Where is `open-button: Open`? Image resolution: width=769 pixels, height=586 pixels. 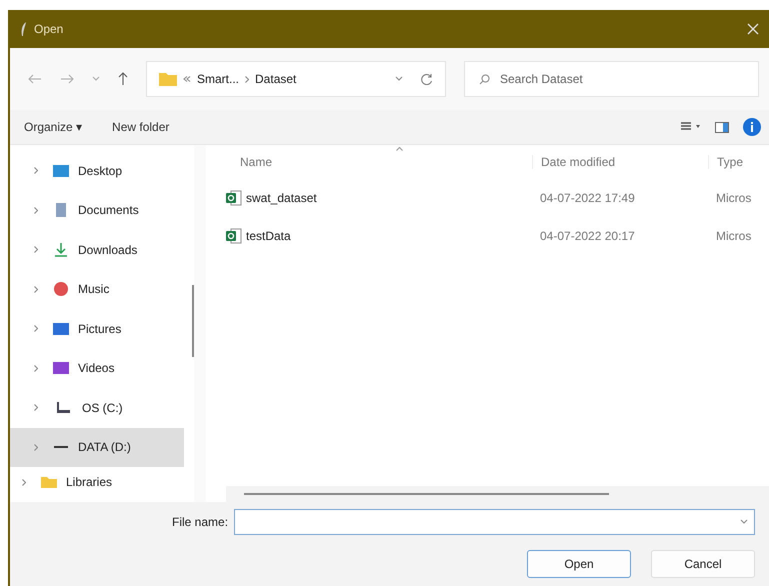
open-button: Open is located at coordinates (579, 564).